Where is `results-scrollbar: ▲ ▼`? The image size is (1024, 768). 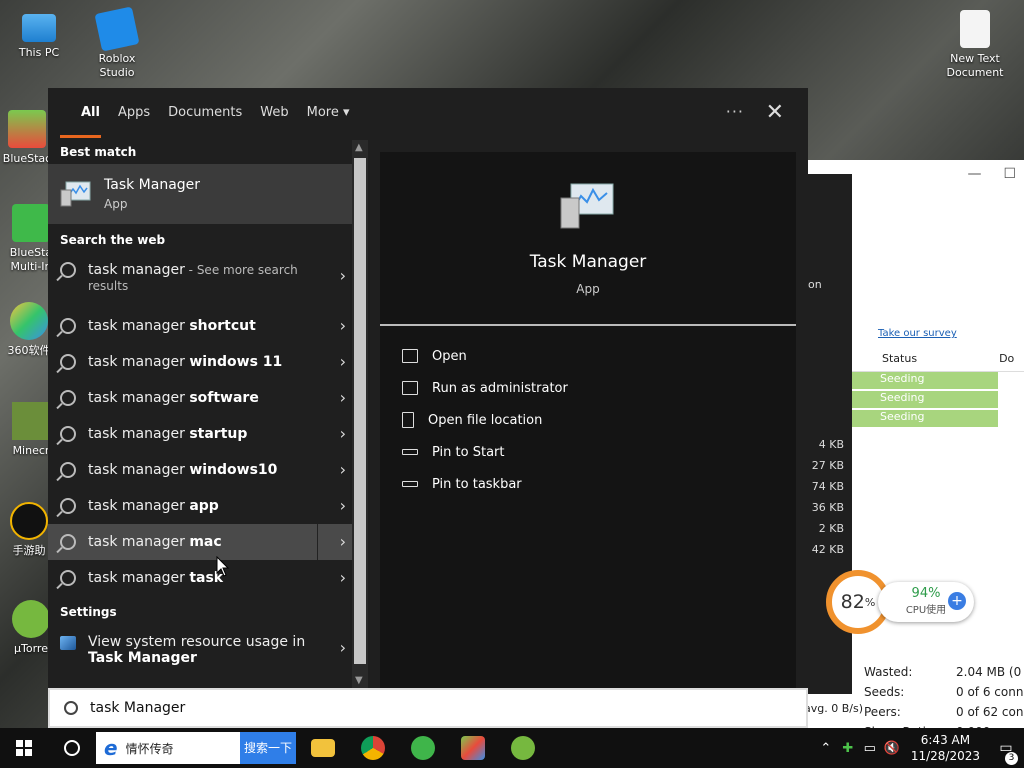 results-scrollbar: ▲ ▼ is located at coordinates (360, 414).